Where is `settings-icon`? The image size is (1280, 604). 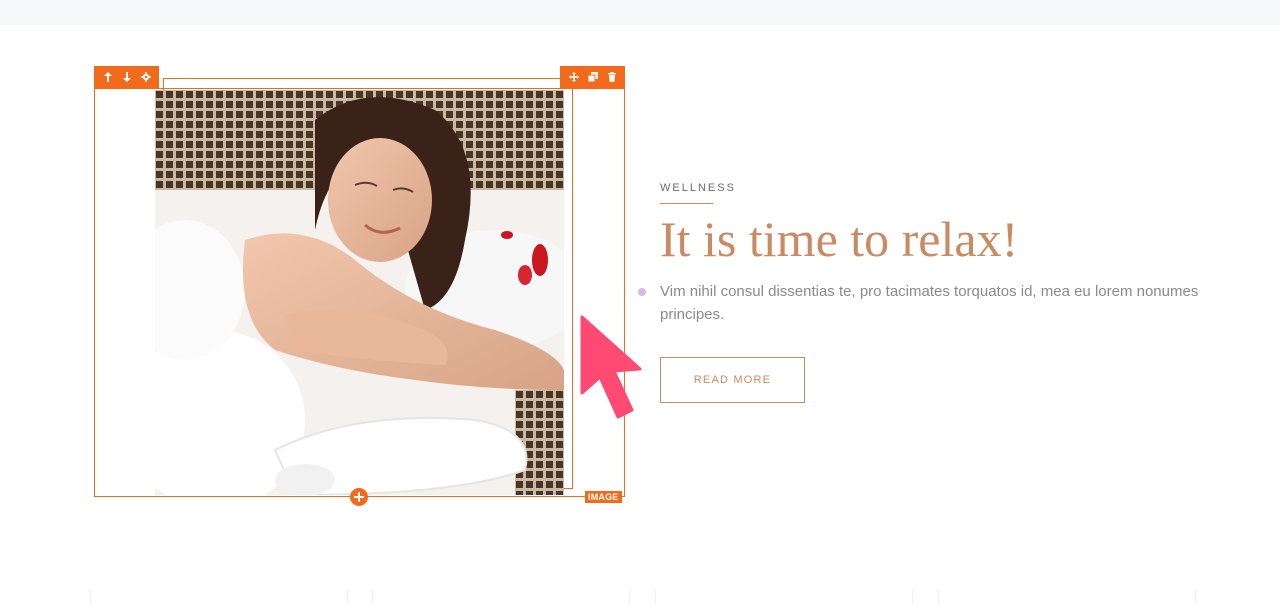
settings-icon is located at coordinates (146, 77).